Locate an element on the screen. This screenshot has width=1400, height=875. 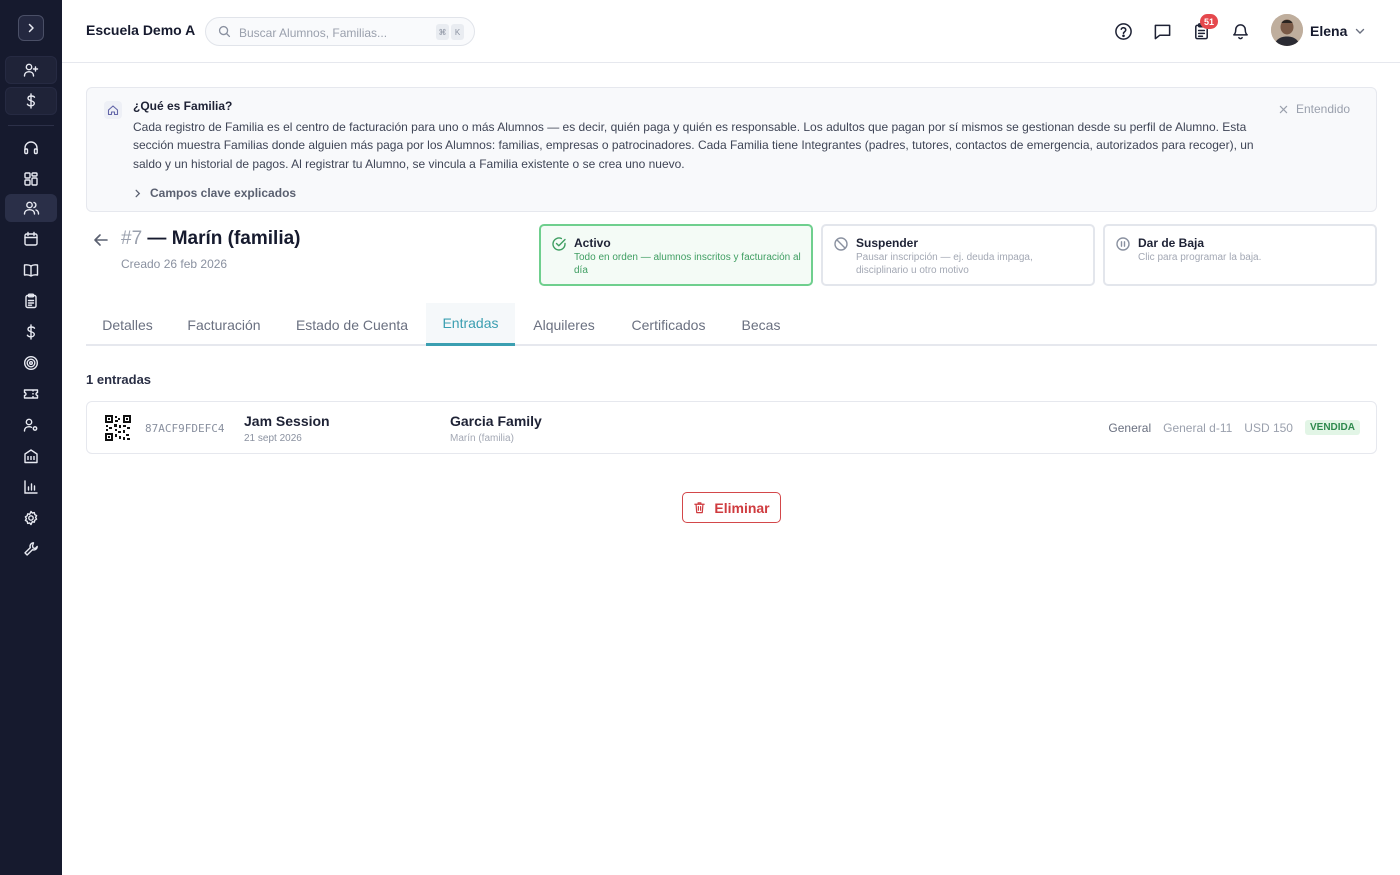
user-name: Elena is located at coordinates (1328, 31).